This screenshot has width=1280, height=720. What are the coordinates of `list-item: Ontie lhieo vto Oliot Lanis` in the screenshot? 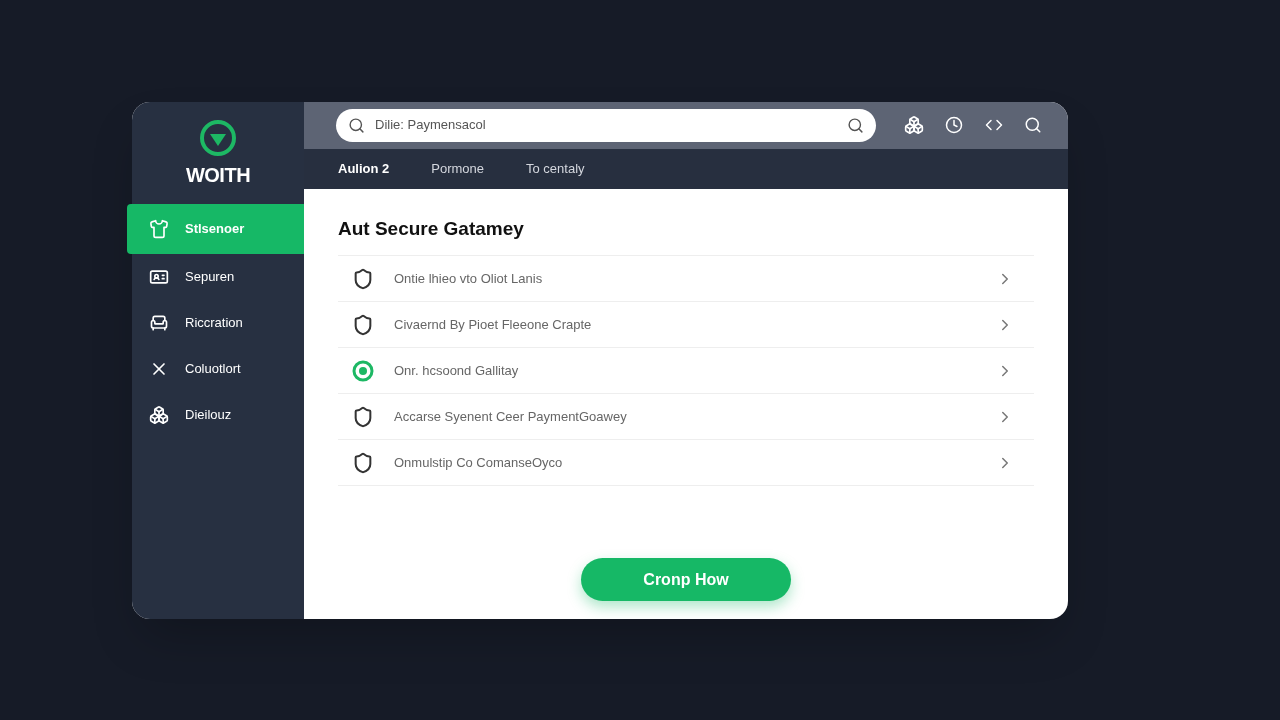 It's located at (686, 279).